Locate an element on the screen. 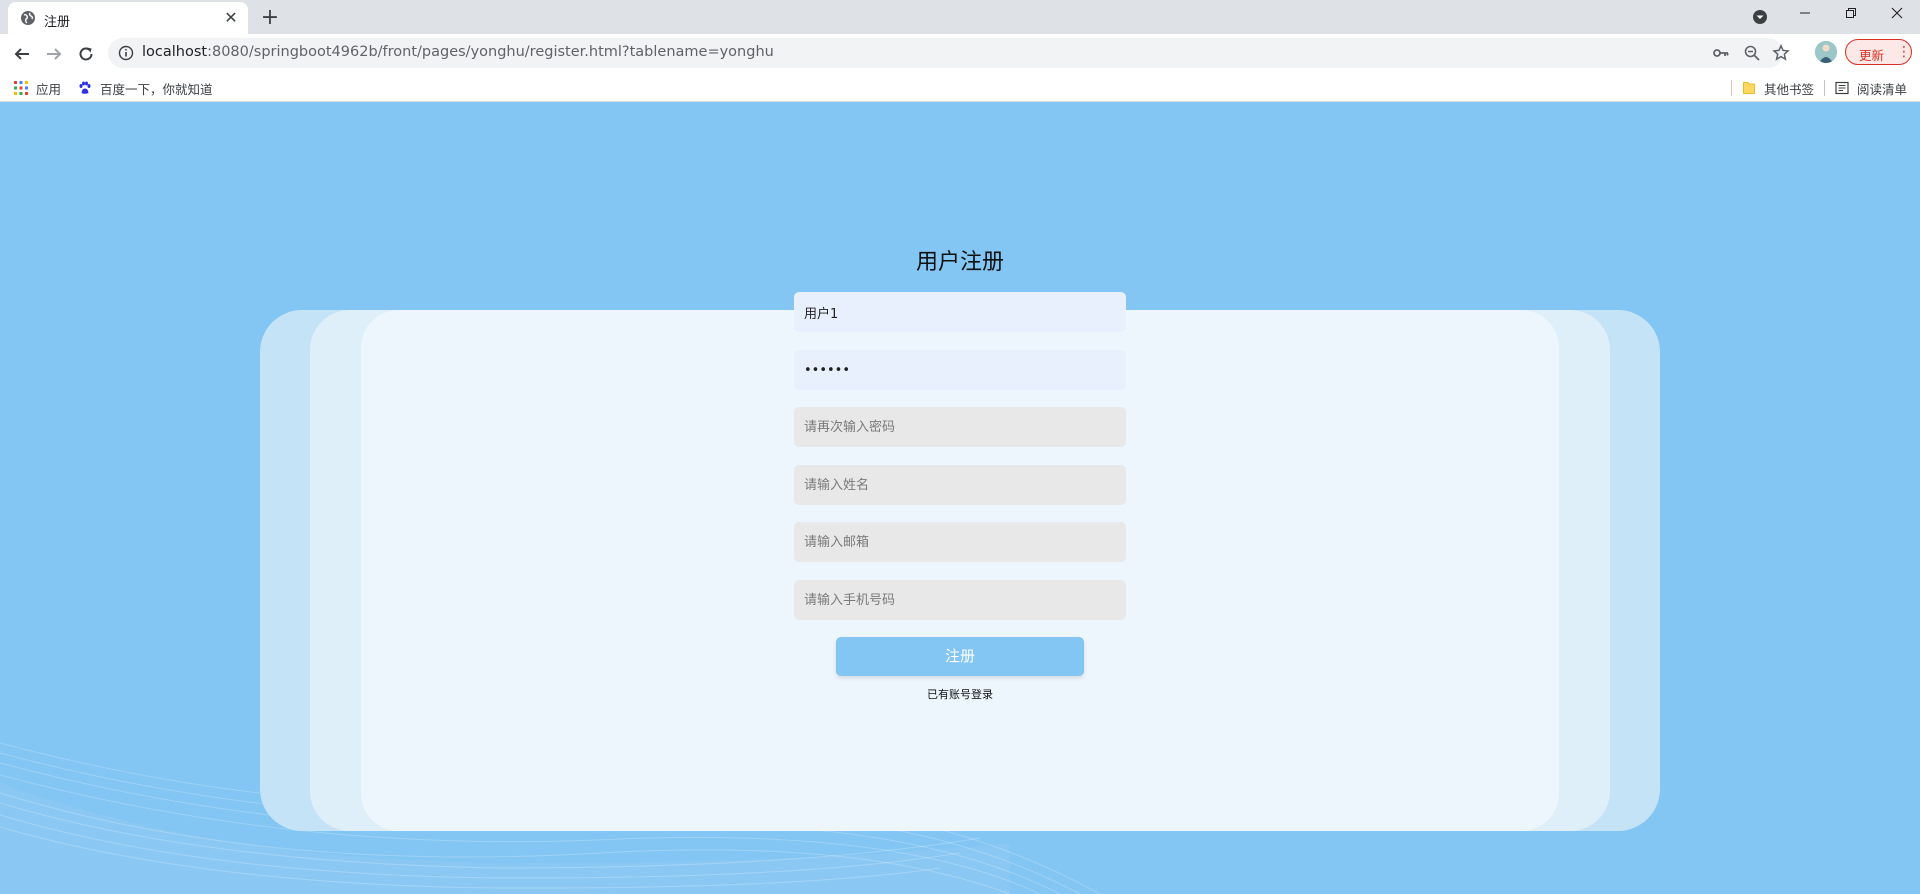 The width and height of the screenshot is (1920, 894). profile-avatar is located at coordinates (1826, 52).